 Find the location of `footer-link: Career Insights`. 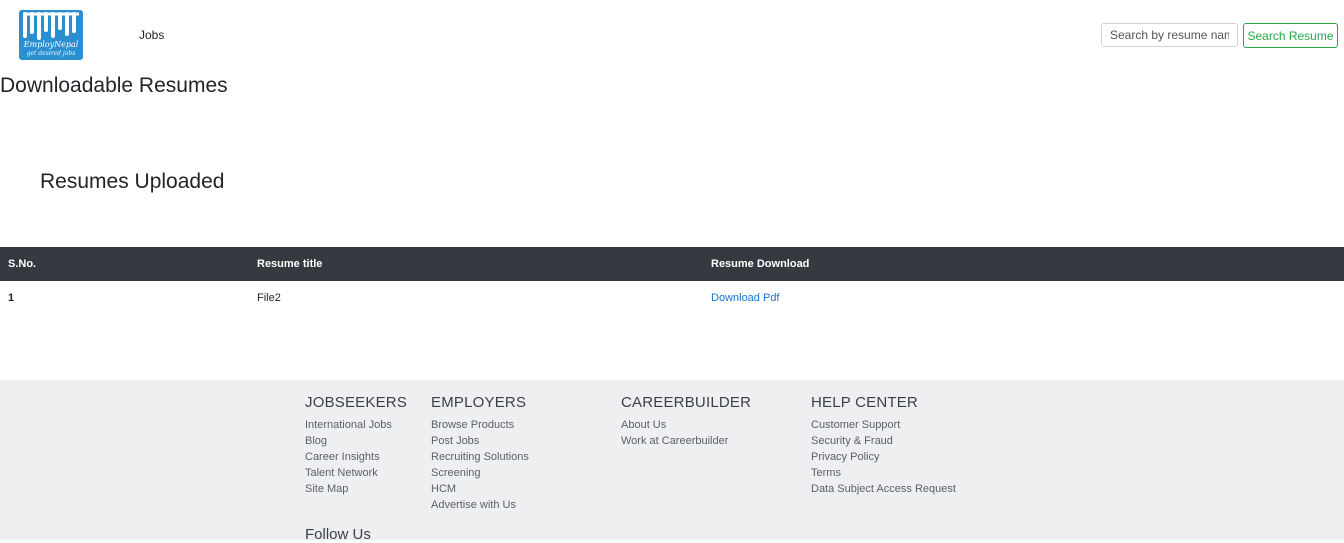

footer-link: Career Insights is located at coordinates (342, 457).